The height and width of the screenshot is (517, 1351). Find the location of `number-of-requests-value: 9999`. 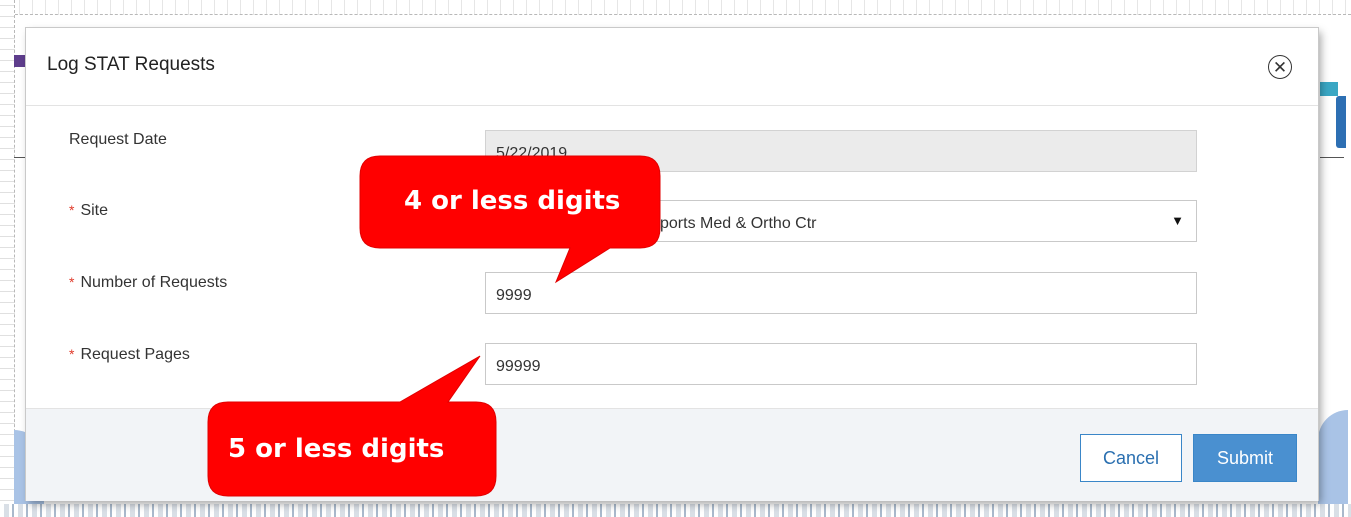

number-of-requests-value: 9999 is located at coordinates (514, 295).